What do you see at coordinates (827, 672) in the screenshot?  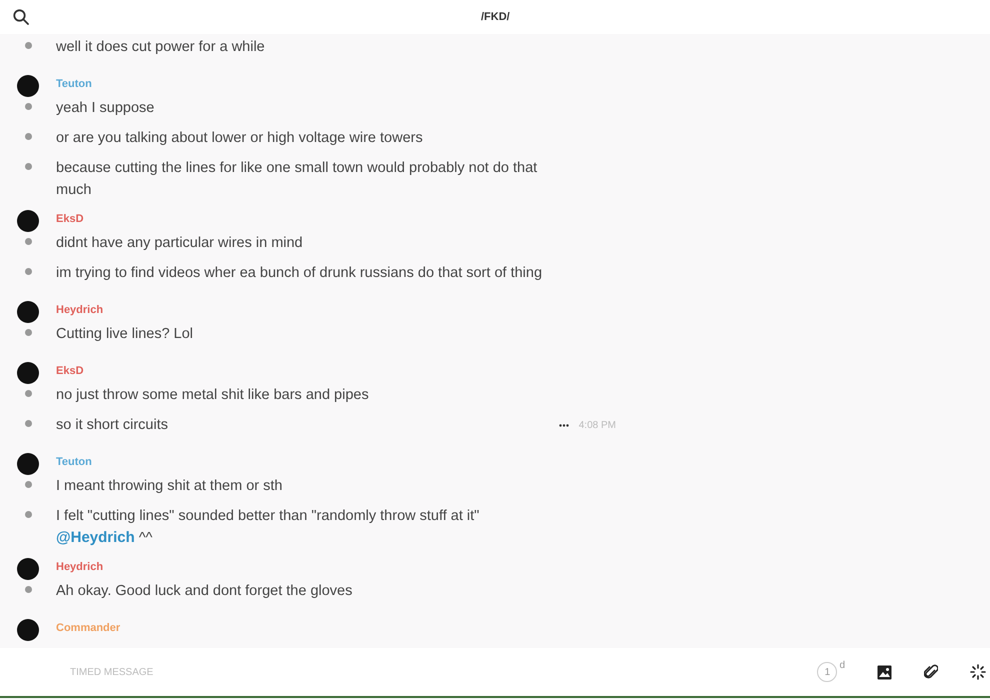 I see `timer-count: 1` at bounding box center [827, 672].